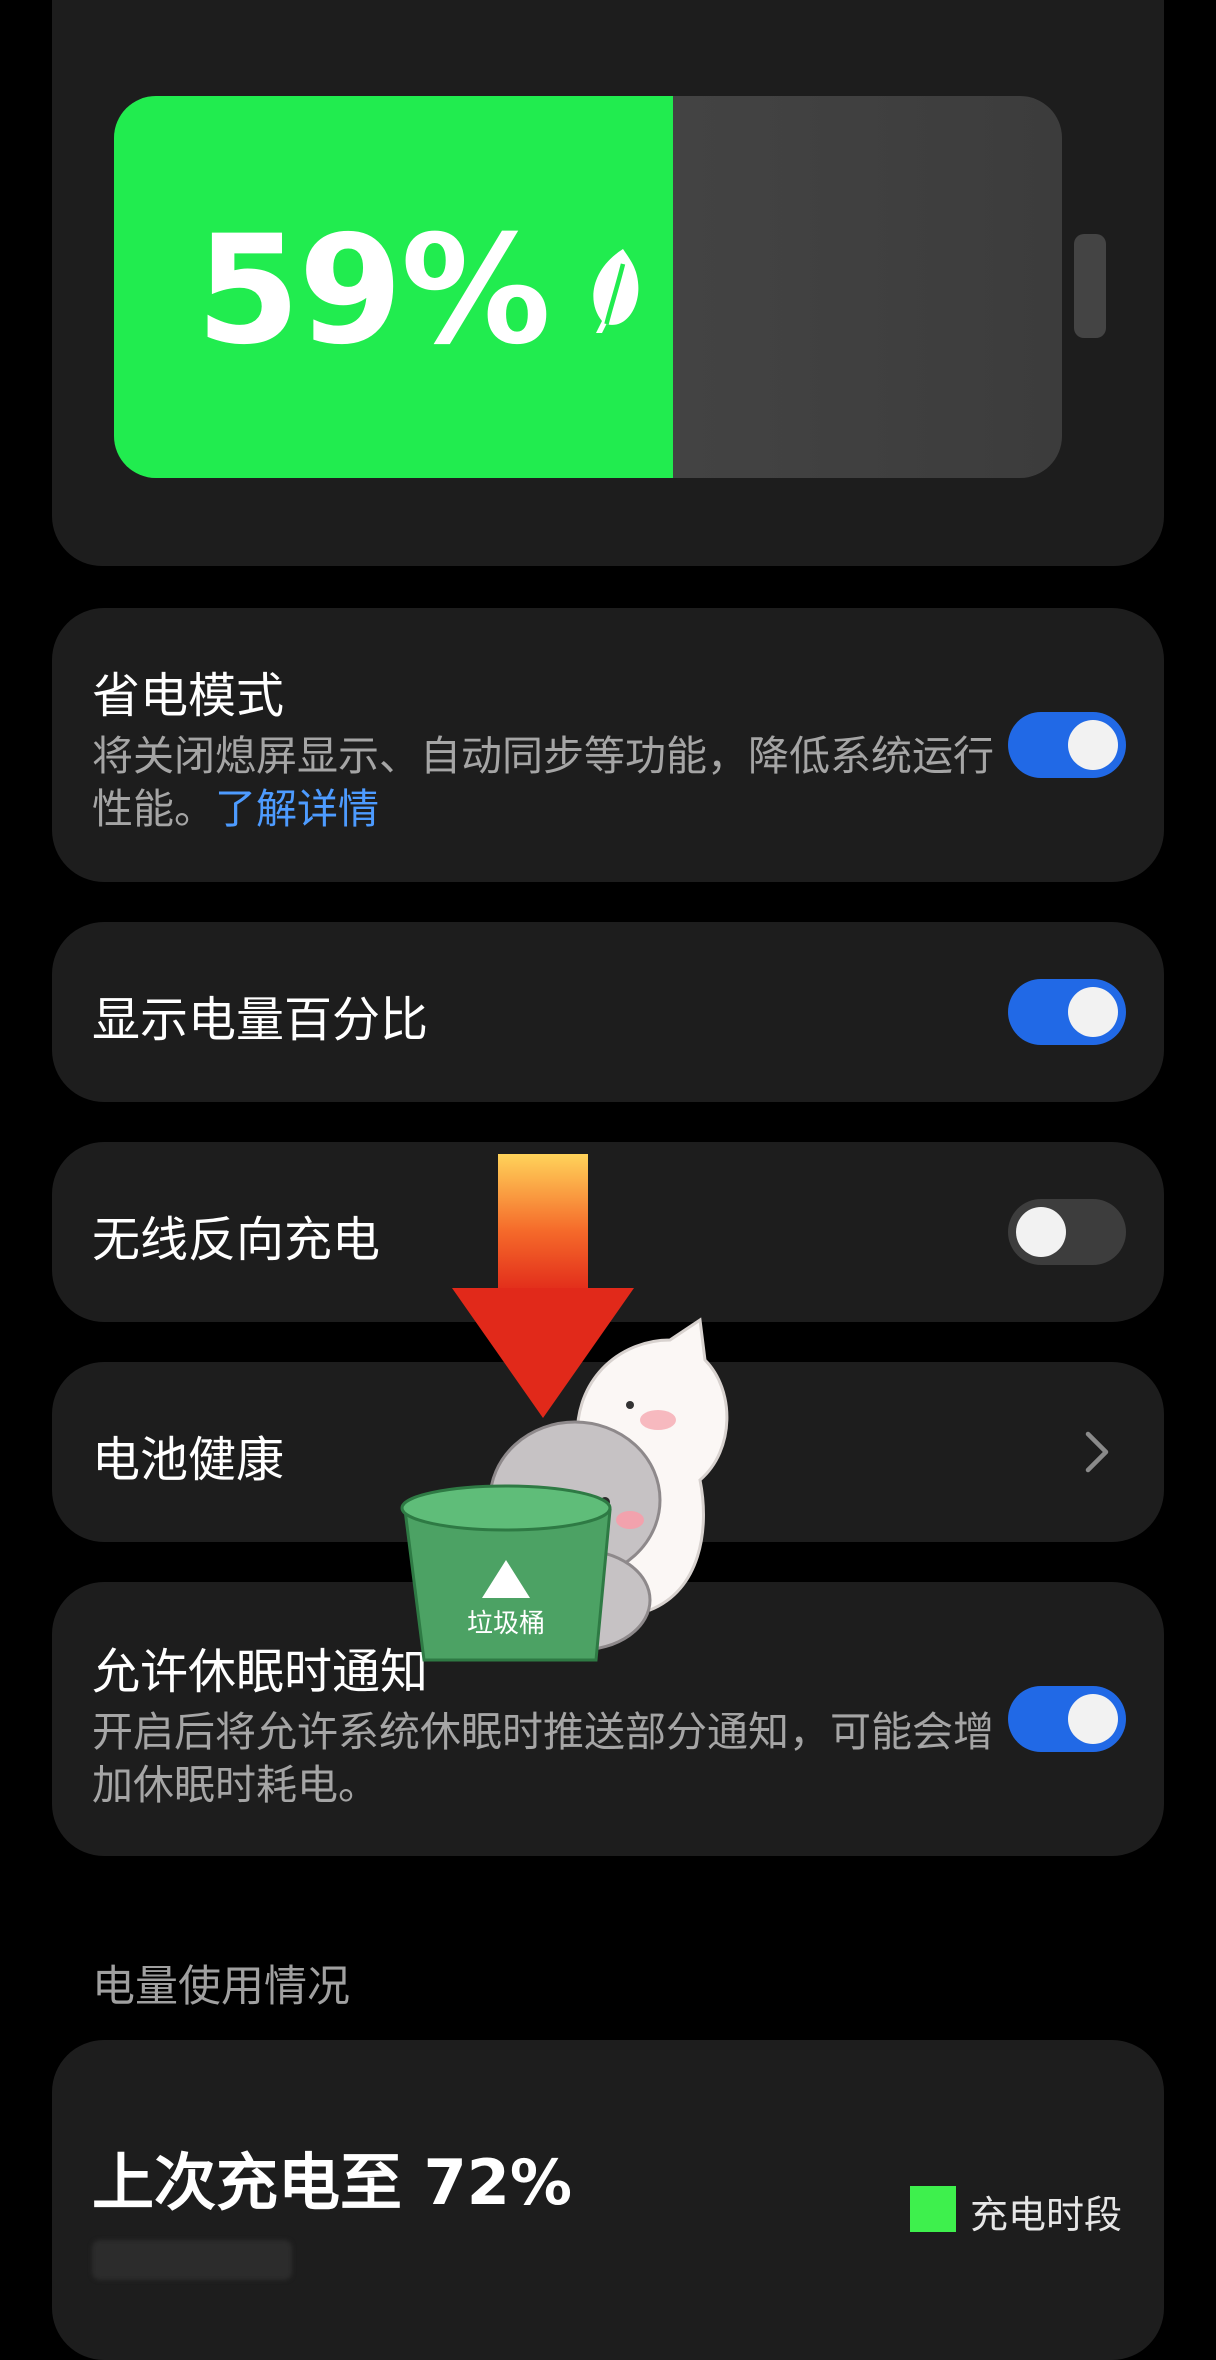 The image size is (1216, 2360). Describe the element at coordinates (188, 696) in the screenshot. I see `power-saving-title: 省电模式` at that location.